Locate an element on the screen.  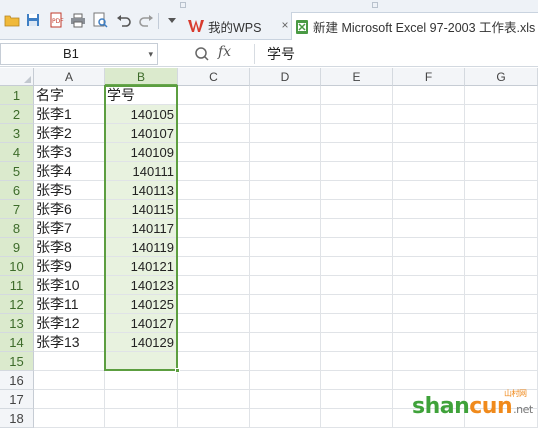
cell-f4 is located at coordinates (429, 152).